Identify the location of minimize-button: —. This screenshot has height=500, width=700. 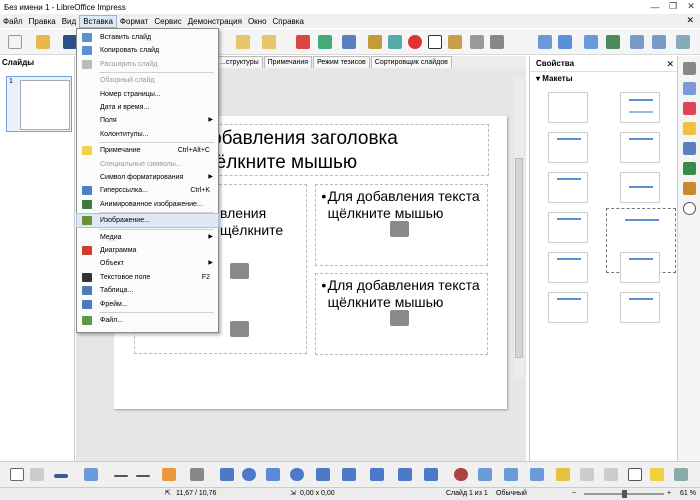
(655, 6).